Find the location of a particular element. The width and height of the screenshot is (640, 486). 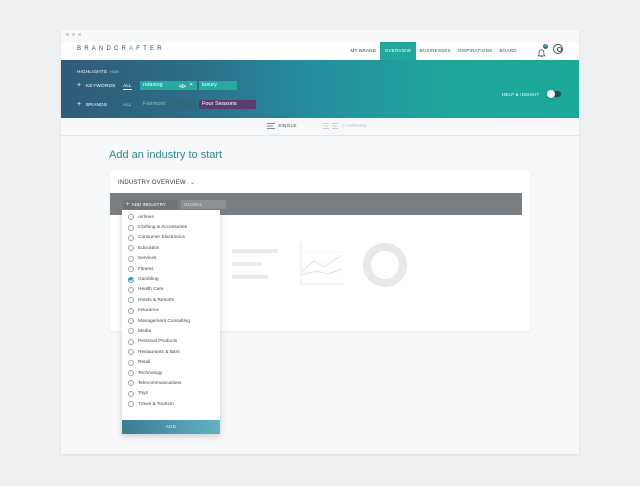

remove-chip-close-icon: ✕ is located at coordinates (191, 85).